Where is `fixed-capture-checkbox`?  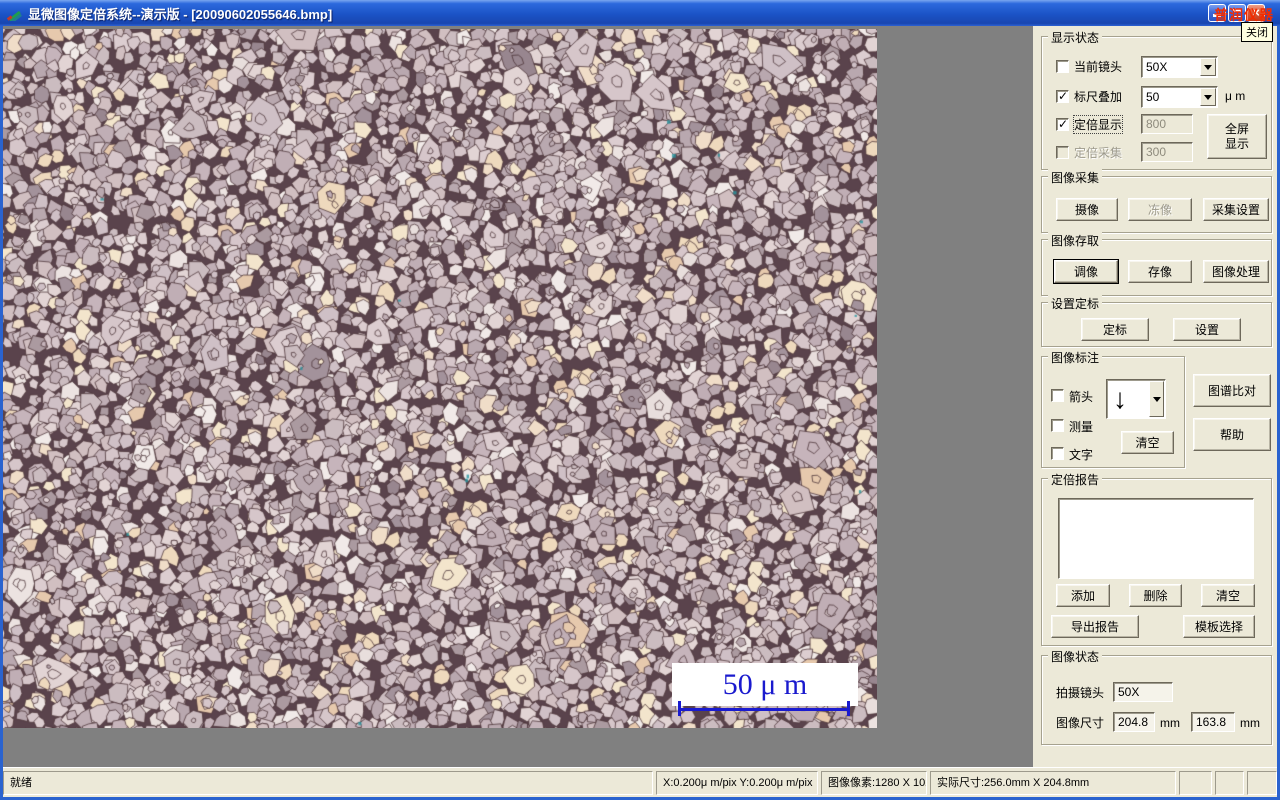 fixed-capture-checkbox is located at coordinates (1062, 152).